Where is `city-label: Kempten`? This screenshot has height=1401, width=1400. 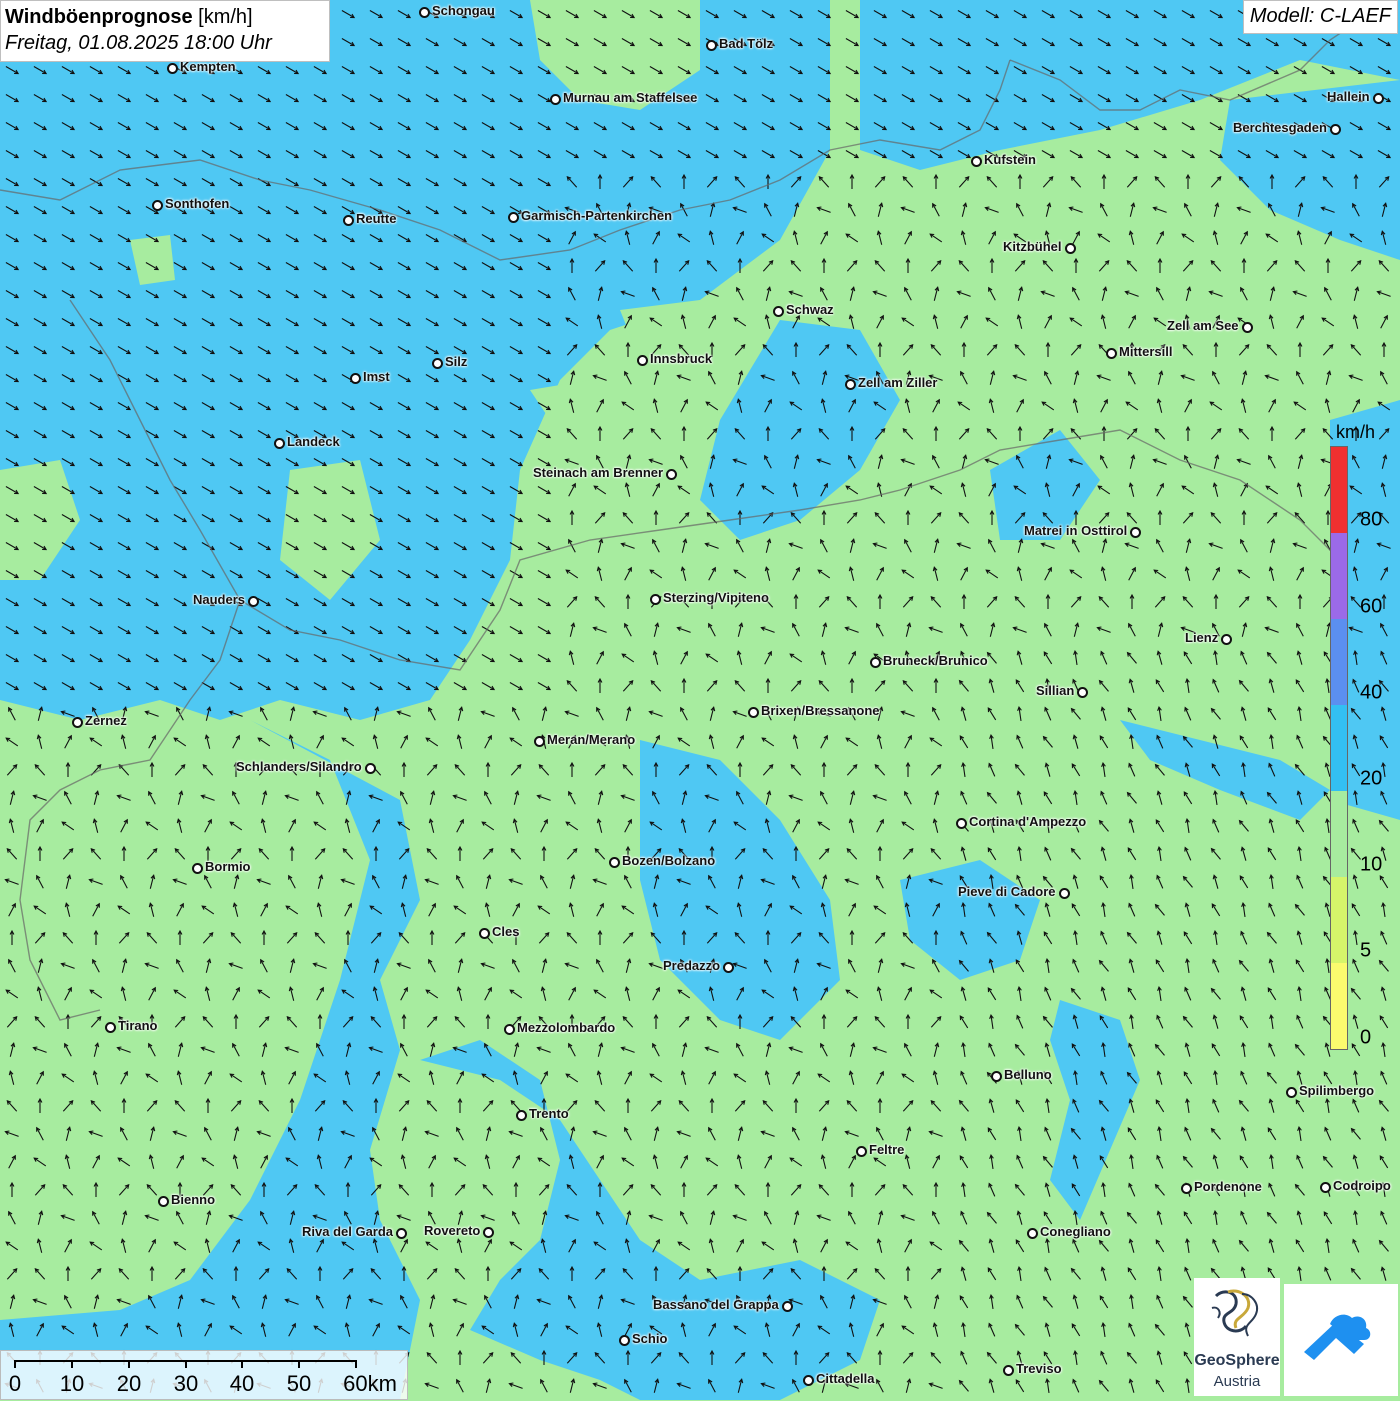
city-label: Kempten is located at coordinates (208, 66).